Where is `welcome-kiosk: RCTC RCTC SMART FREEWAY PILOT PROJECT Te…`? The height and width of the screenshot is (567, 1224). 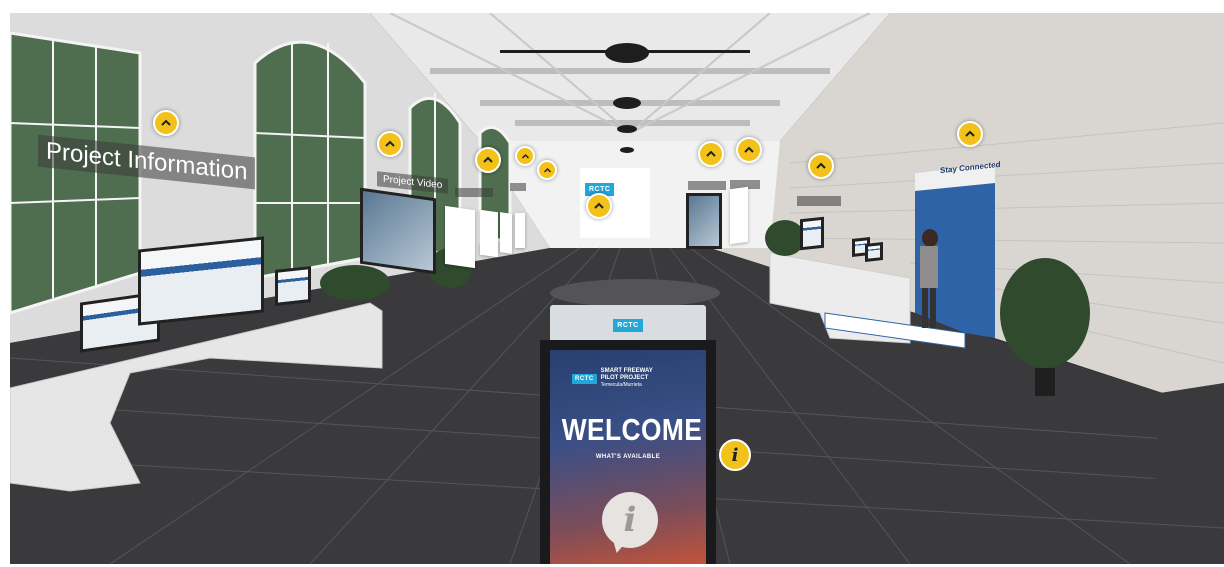 welcome-kiosk: RCTC RCTC SMART FREEWAY PILOT PROJECT Te… is located at coordinates (628, 434).